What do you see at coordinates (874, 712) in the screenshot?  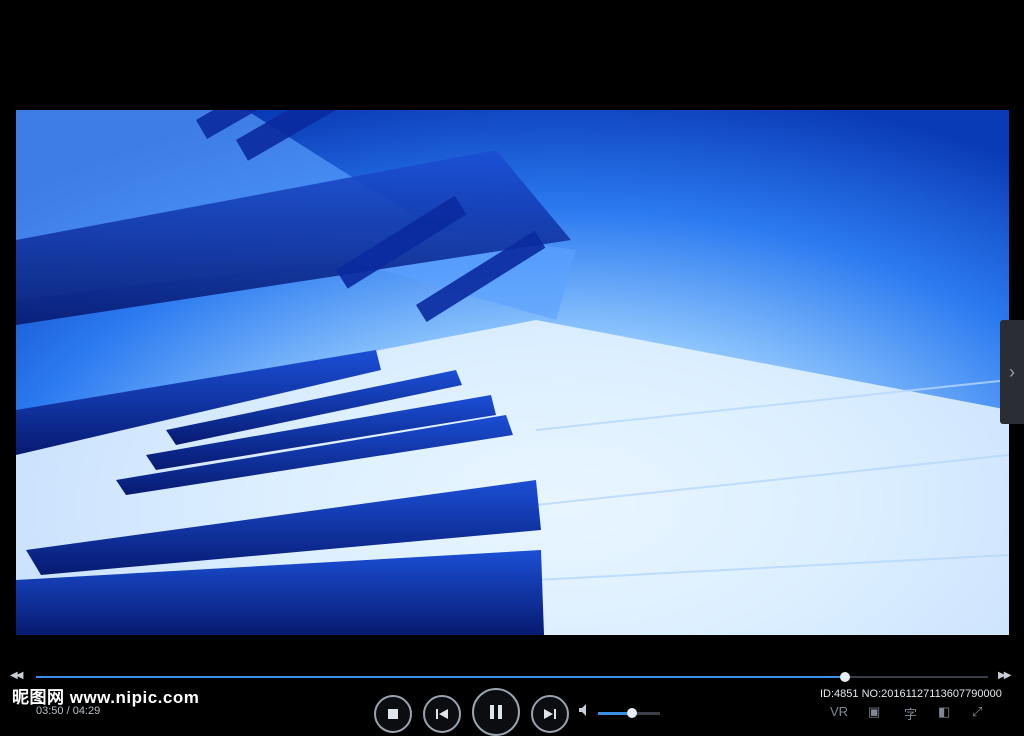 I see `screen-mode-icon: ▣` at bounding box center [874, 712].